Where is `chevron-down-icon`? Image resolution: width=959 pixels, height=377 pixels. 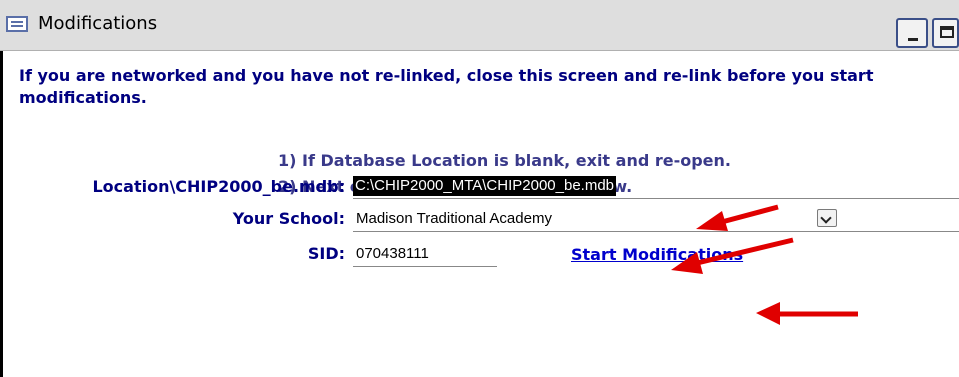
chevron-down-icon is located at coordinates (827, 218).